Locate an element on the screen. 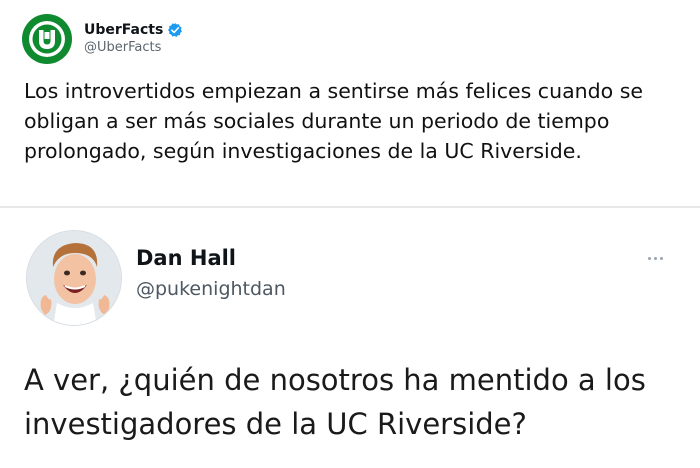 This screenshot has width=700, height=468. profile-photo-image is located at coordinates (74, 278).